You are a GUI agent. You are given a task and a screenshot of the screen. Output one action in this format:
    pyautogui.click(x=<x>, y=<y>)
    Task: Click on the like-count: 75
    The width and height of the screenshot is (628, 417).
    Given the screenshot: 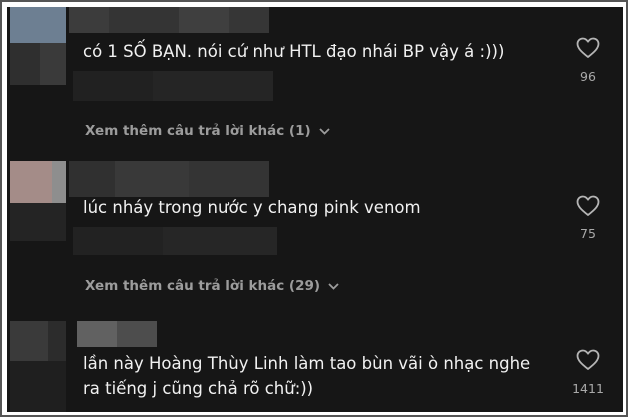 What is the action you would take?
    pyautogui.click(x=588, y=233)
    